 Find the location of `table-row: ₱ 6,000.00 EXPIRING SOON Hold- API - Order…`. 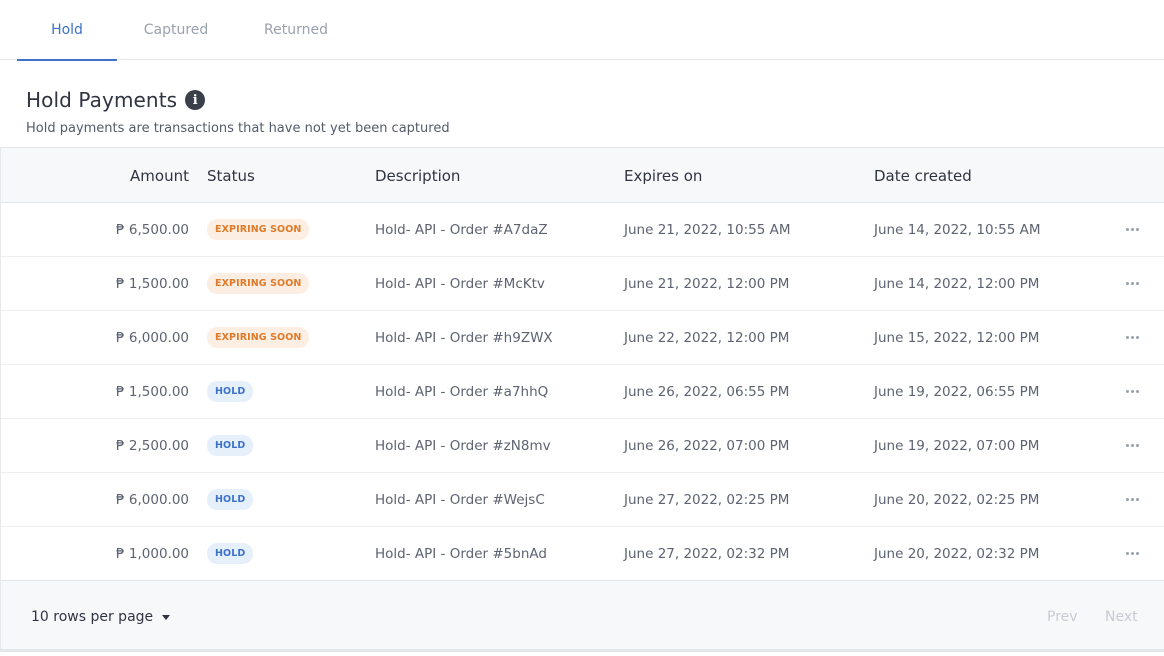

table-row: ₱ 6,000.00 EXPIRING SOON Hold- API - Order… is located at coordinates (582, 338).